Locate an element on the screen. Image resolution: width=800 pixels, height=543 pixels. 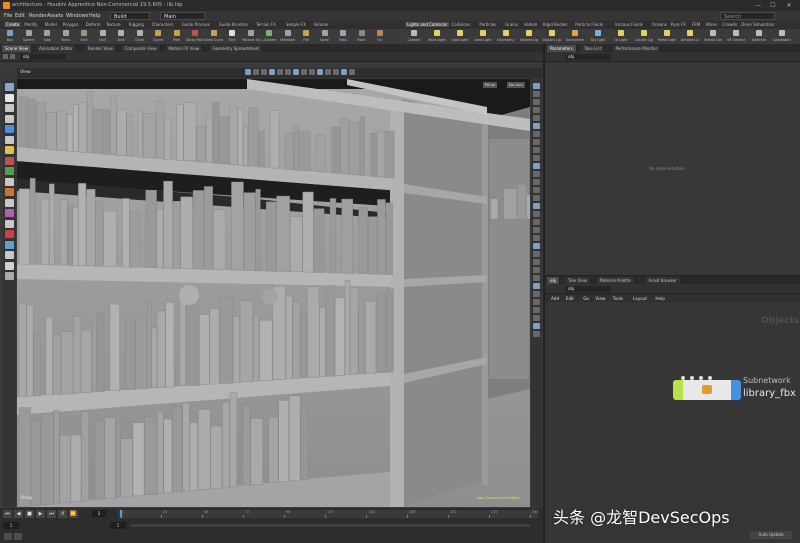
node-display-flag is located at coordinates (736, 390).